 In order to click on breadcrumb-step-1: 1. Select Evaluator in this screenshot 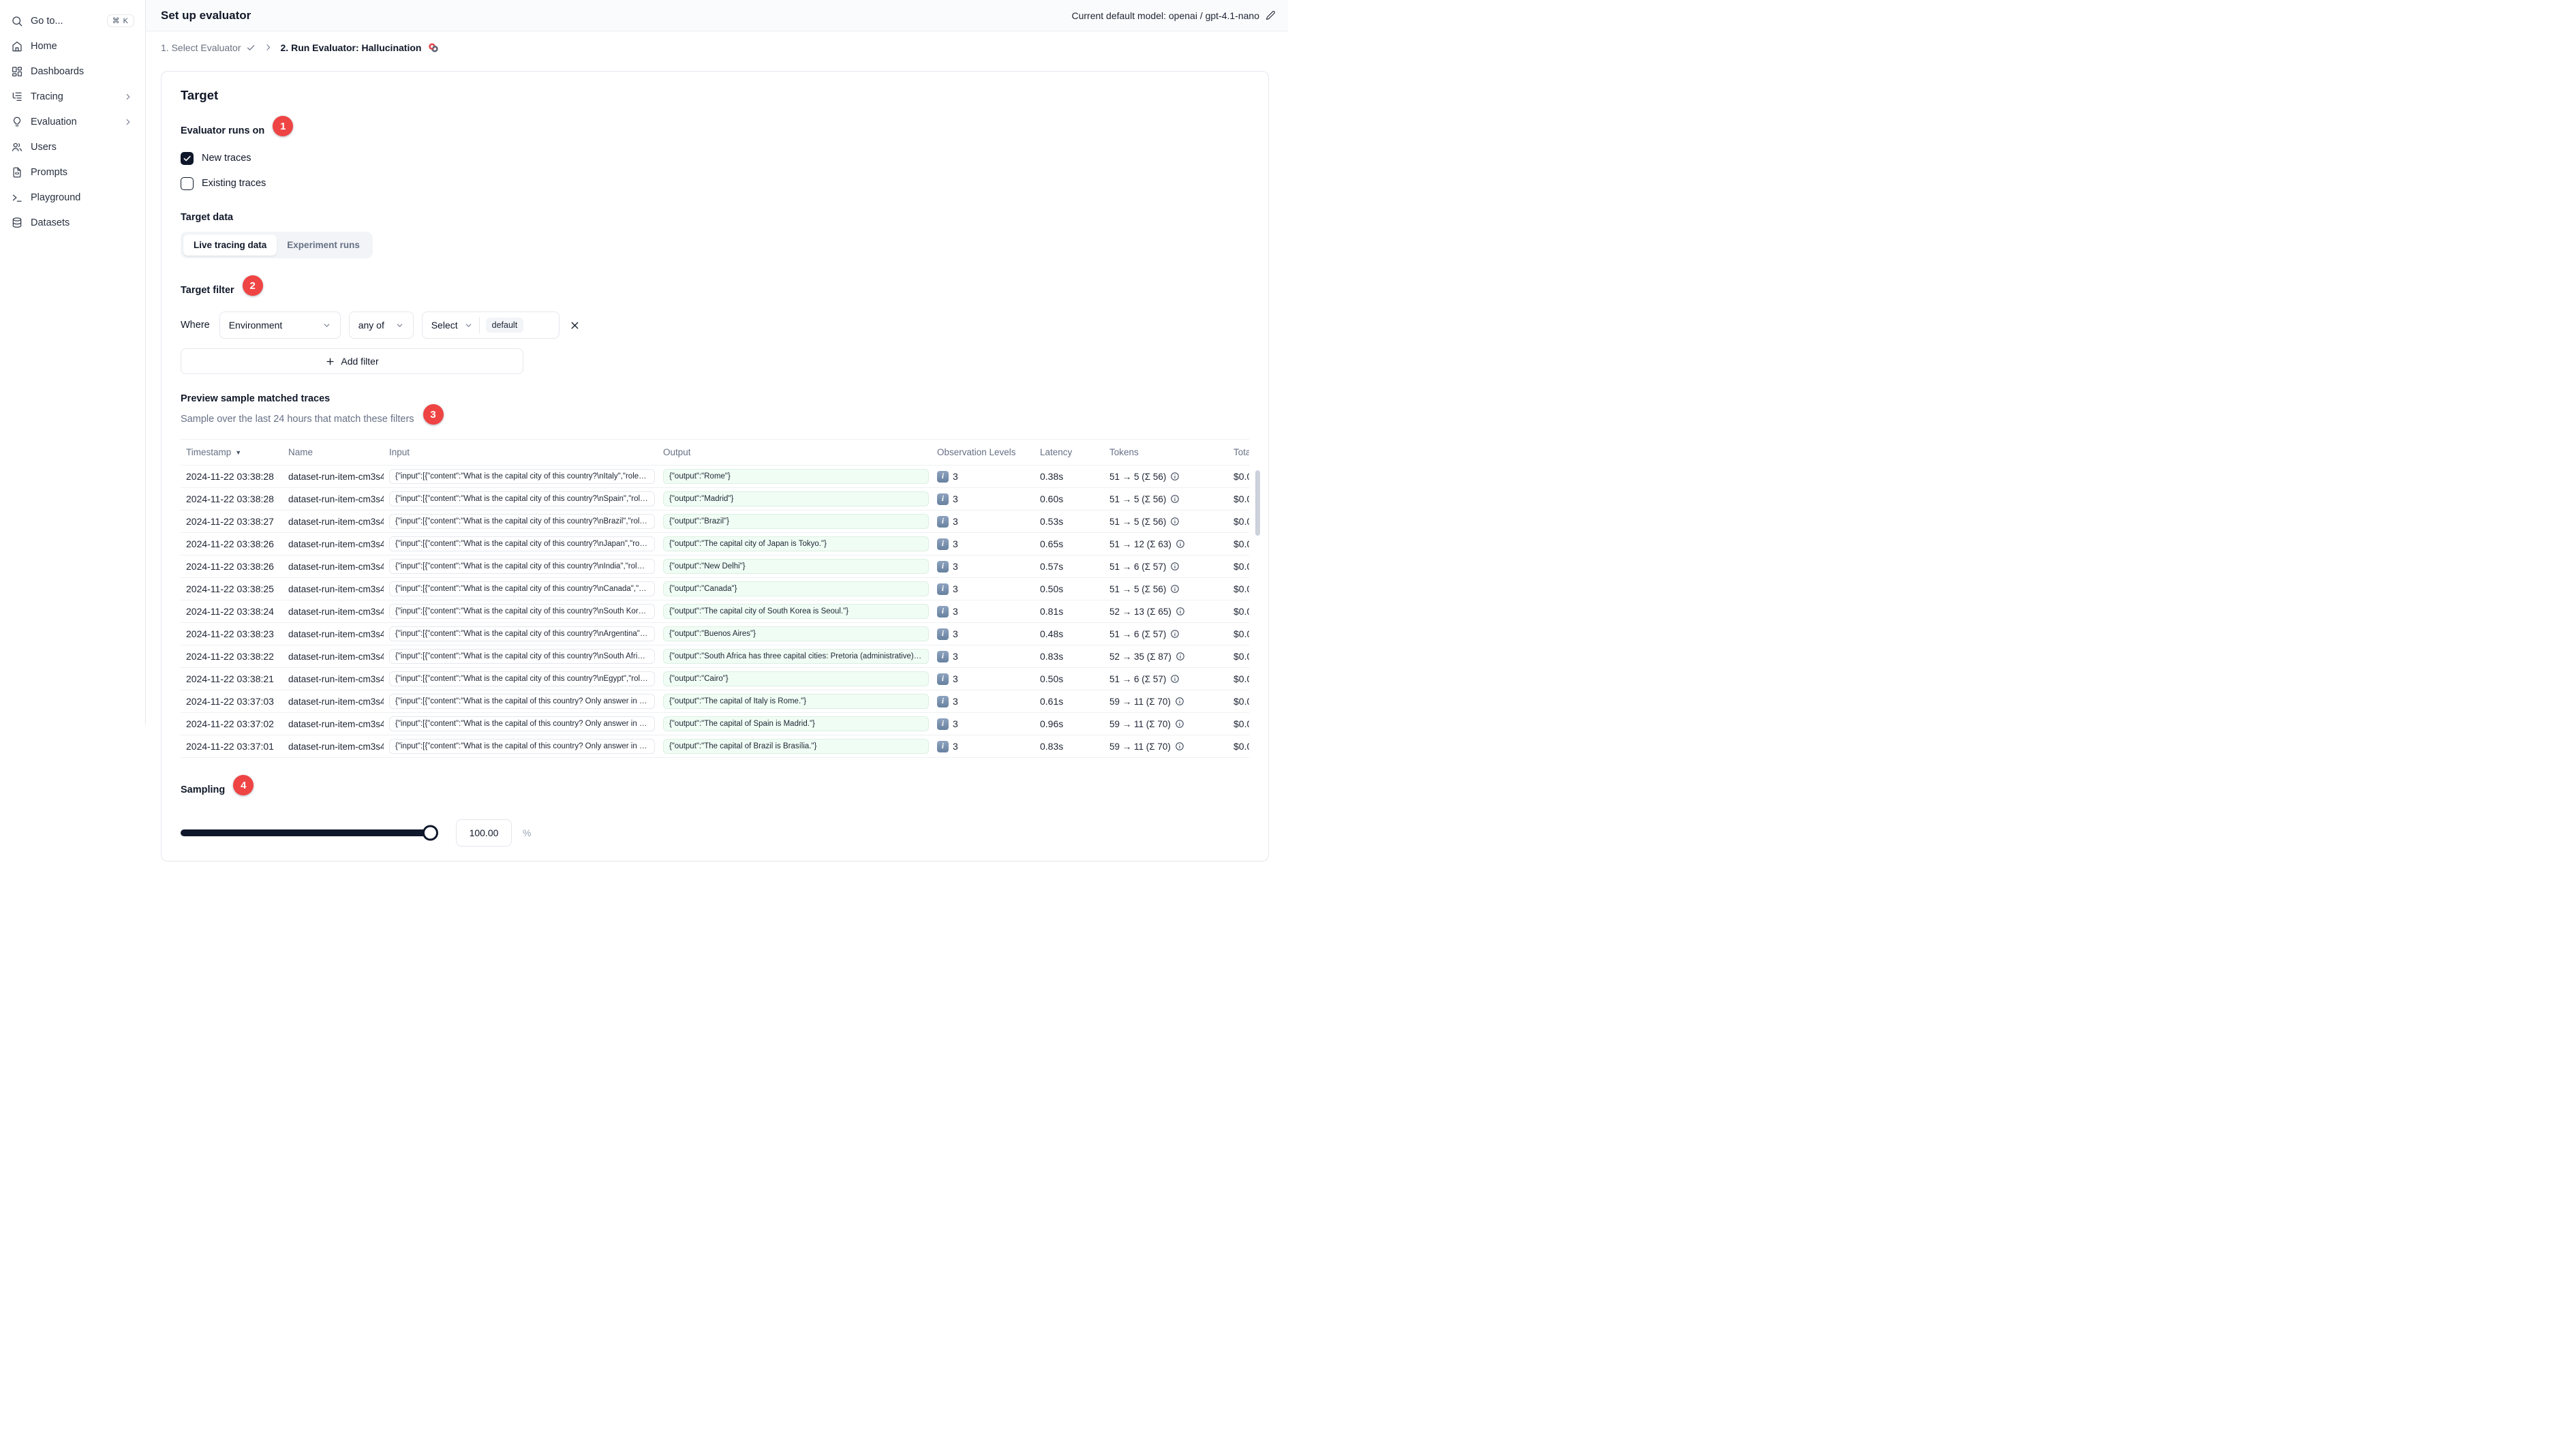, I will do `click(208, 47)`.